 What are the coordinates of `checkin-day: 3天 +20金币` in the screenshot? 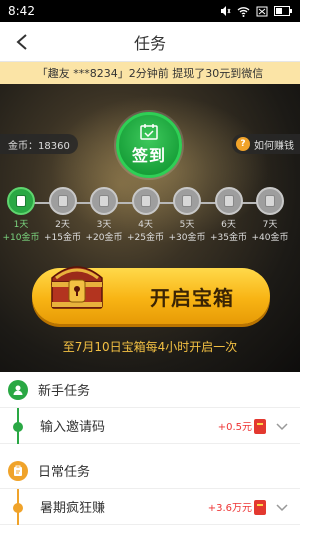 It's located at (104, 215).